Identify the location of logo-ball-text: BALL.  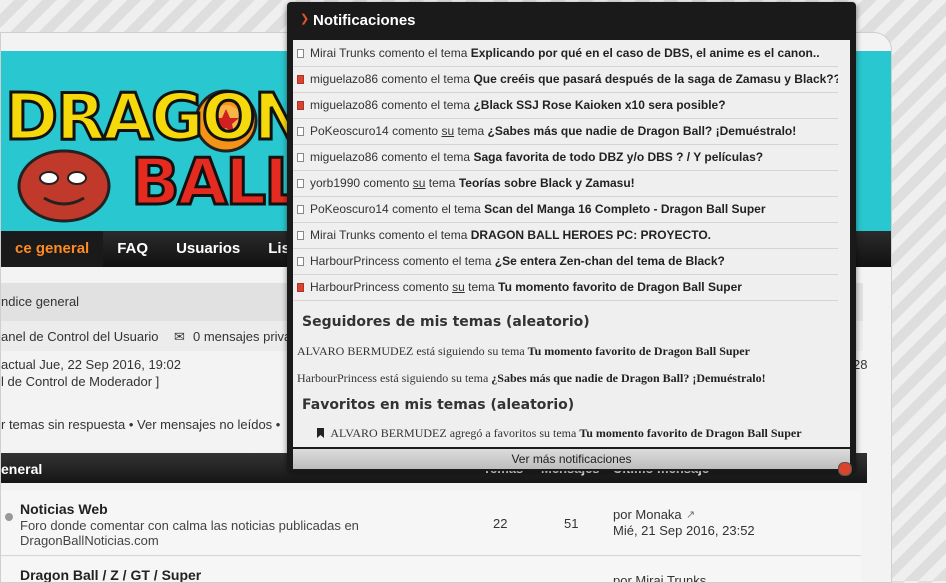
(218, 183).